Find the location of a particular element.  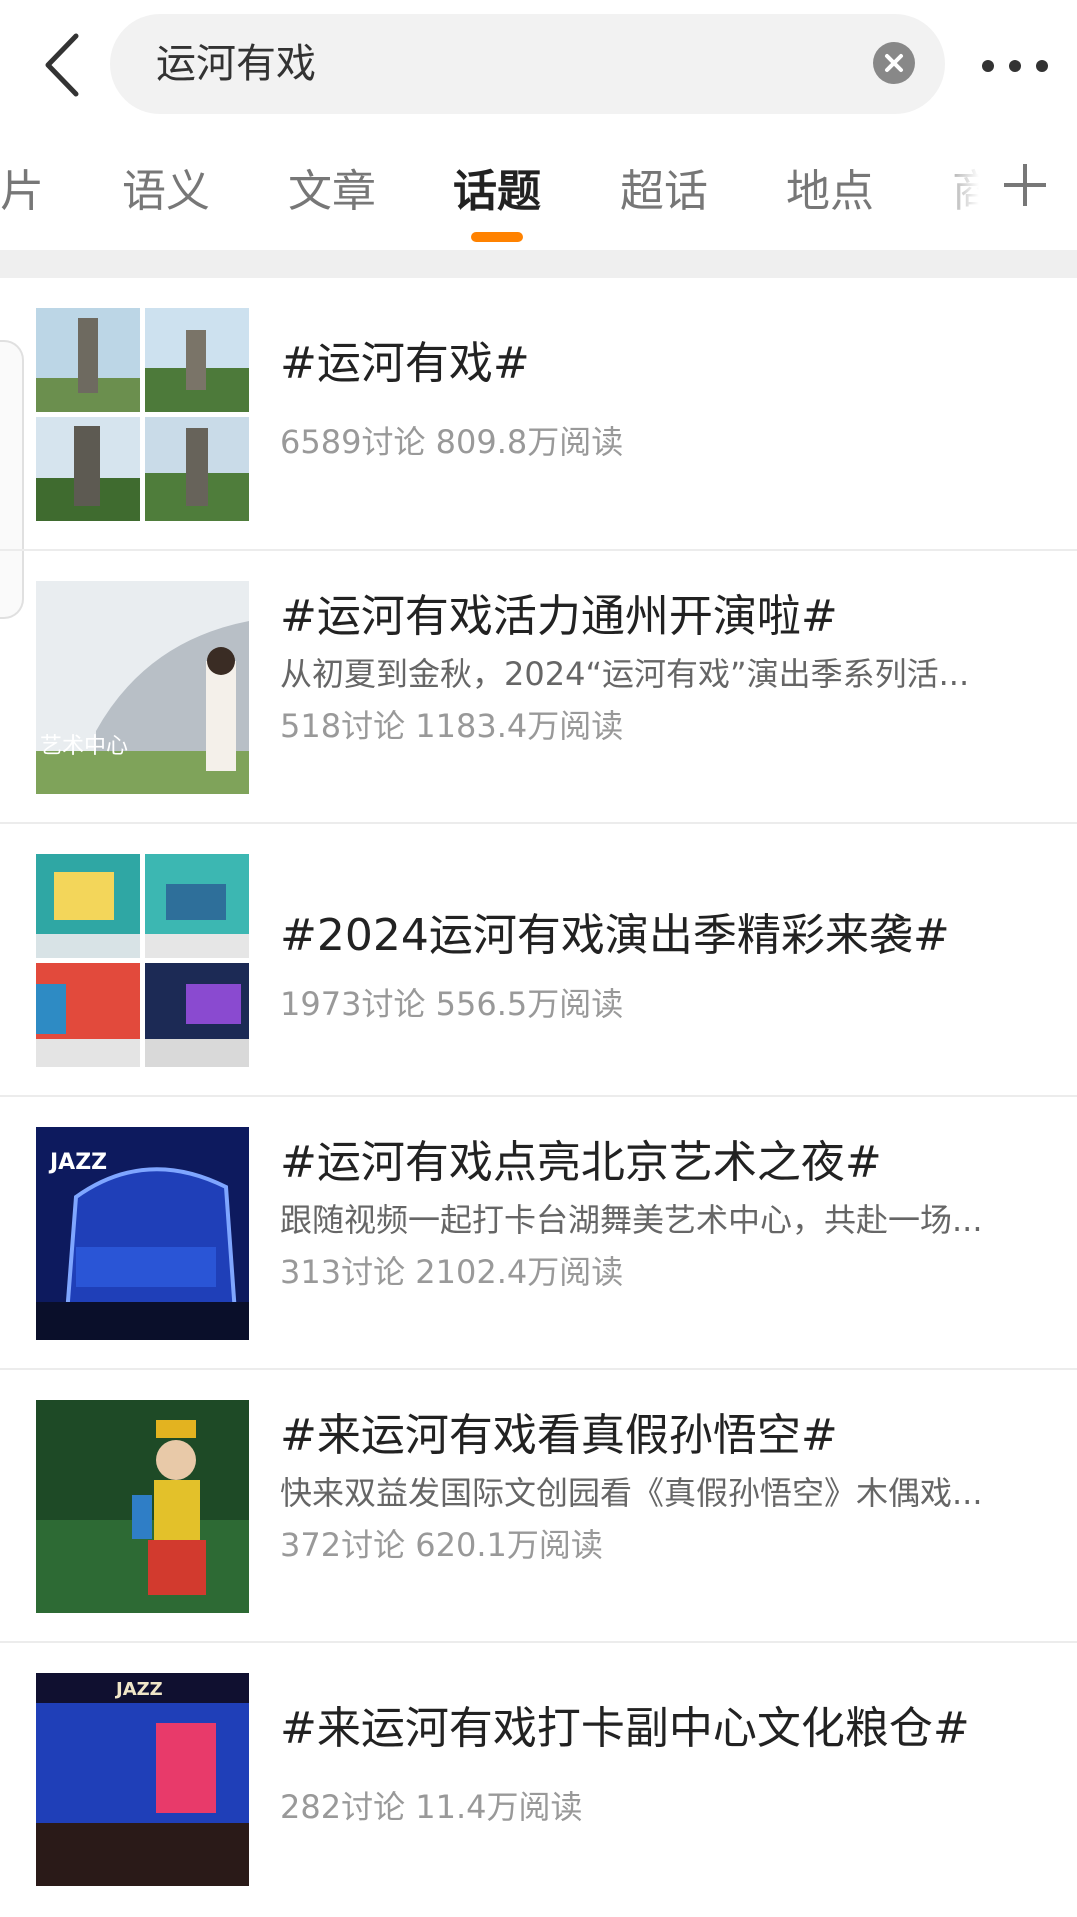

topic-stats: 518讨论 1183.4万阅读 is located at coordinates (452, 726).